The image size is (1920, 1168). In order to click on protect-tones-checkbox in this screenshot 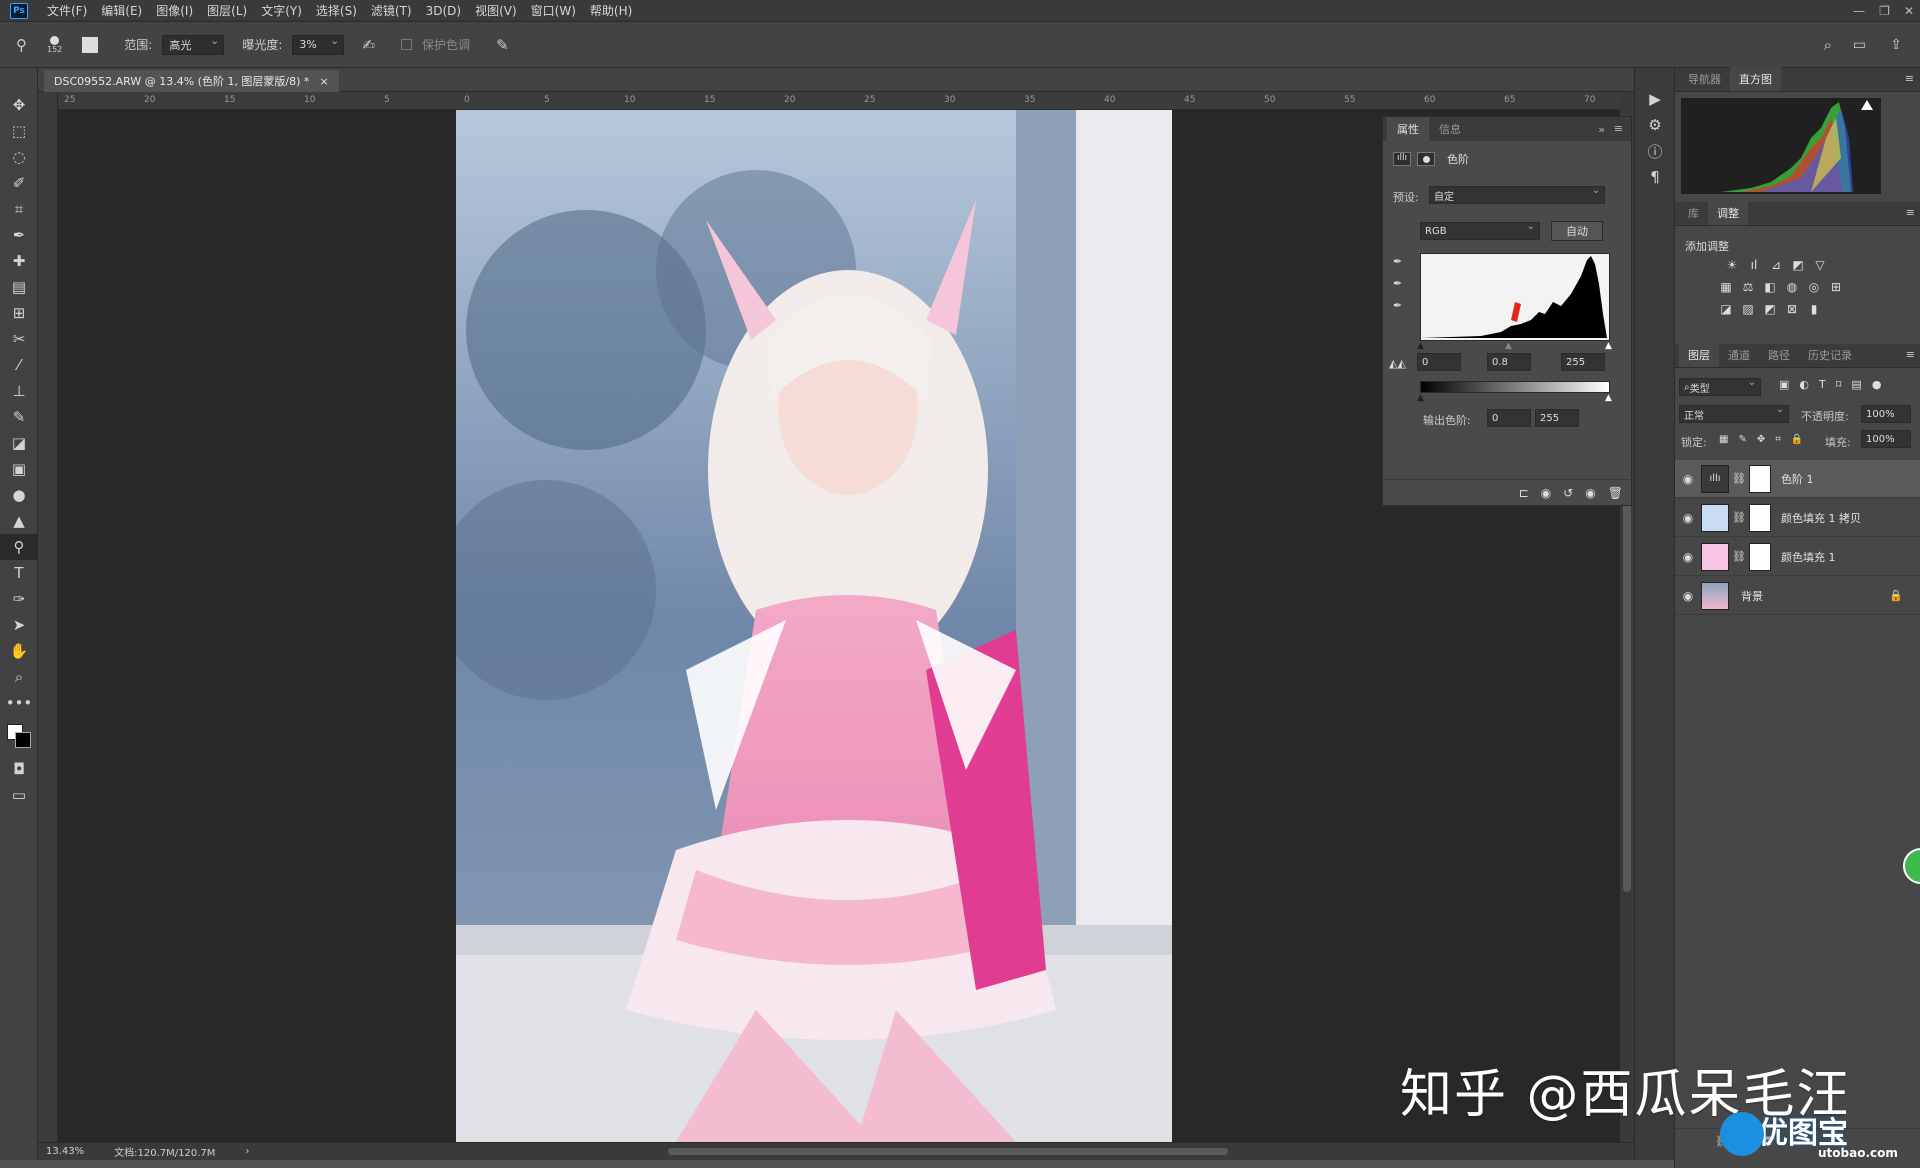, I will do `click(406, 44)`.